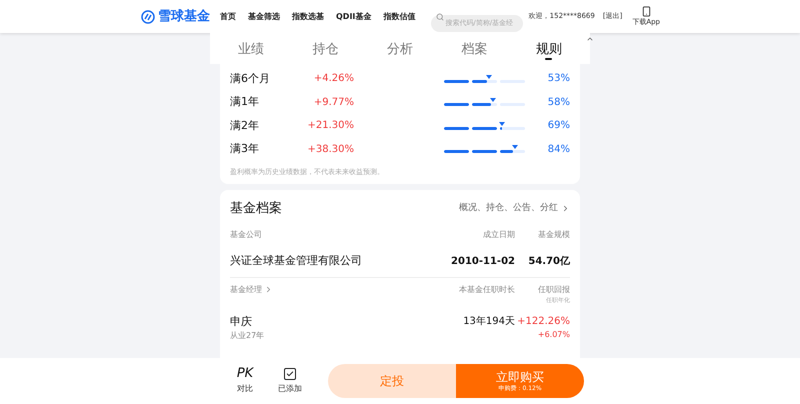 This screenshot has width=800, height=404. What do you see at coordinates (290, 381) in the screenshot?
I see `watchlist-button: 已添加` at bounding box center [290, 381].